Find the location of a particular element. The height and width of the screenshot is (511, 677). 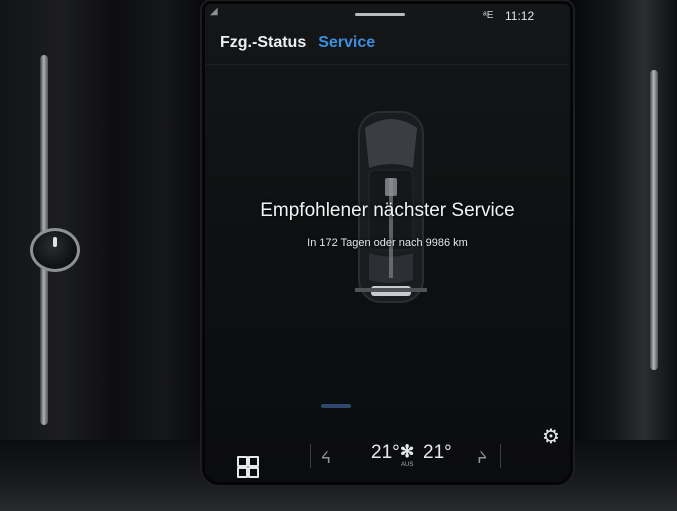

volume-knob is located at coordinates (55, 250).